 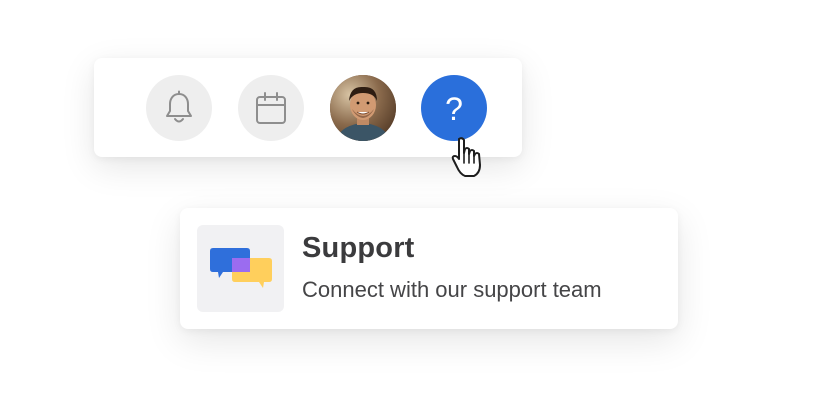 I want to click on help-button: ?, so click(x=454, y=108).